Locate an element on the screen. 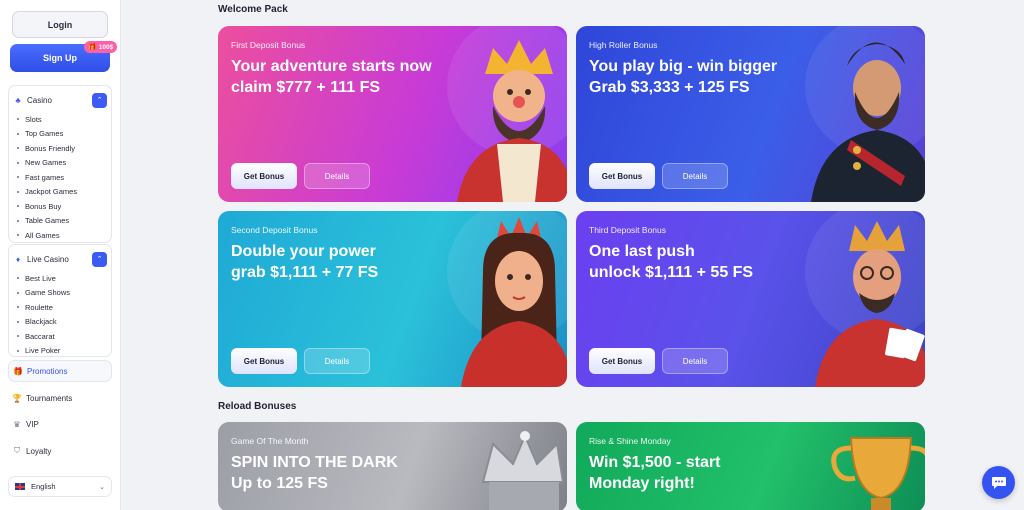 This screenshot has height=510, width=1024. live-casino-group-header: ♦ Live Casino ⌃ is located at coordinates (60, 259).